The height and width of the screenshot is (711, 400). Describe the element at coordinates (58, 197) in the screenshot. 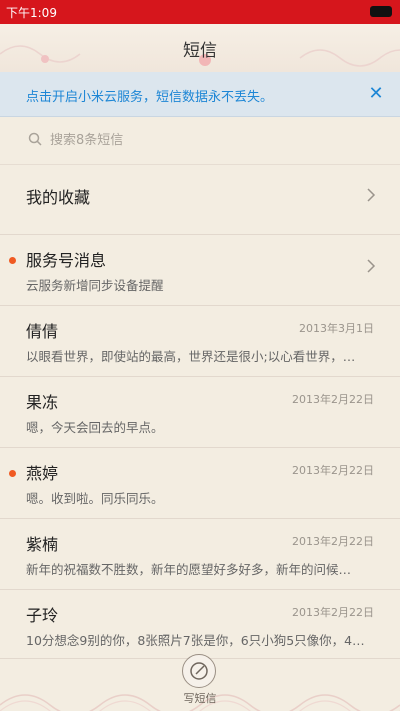

I see `list-item-name: 我的收藏` at that location.